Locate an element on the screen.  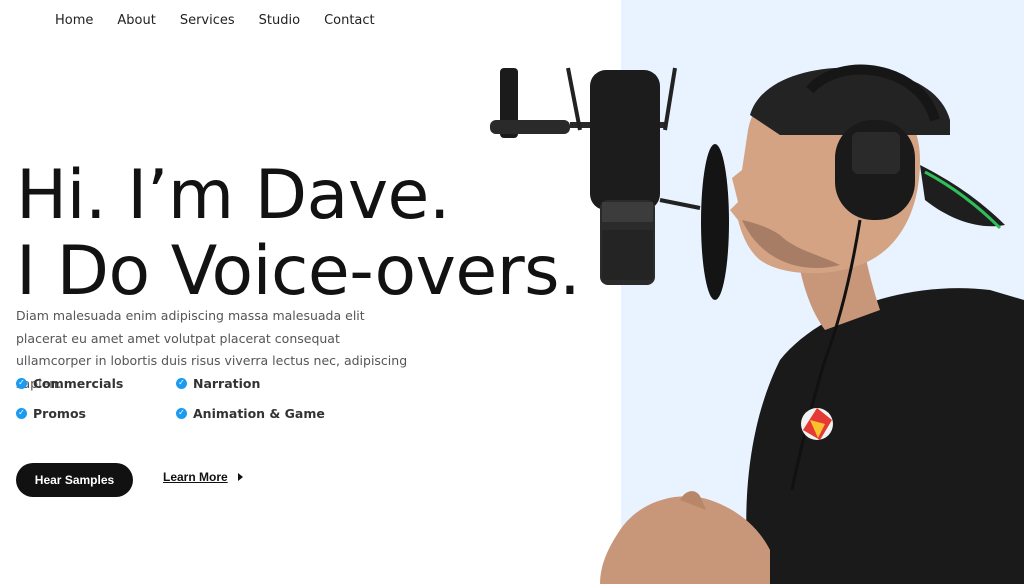
nav-services: Services is located at coordinates (207, 20).